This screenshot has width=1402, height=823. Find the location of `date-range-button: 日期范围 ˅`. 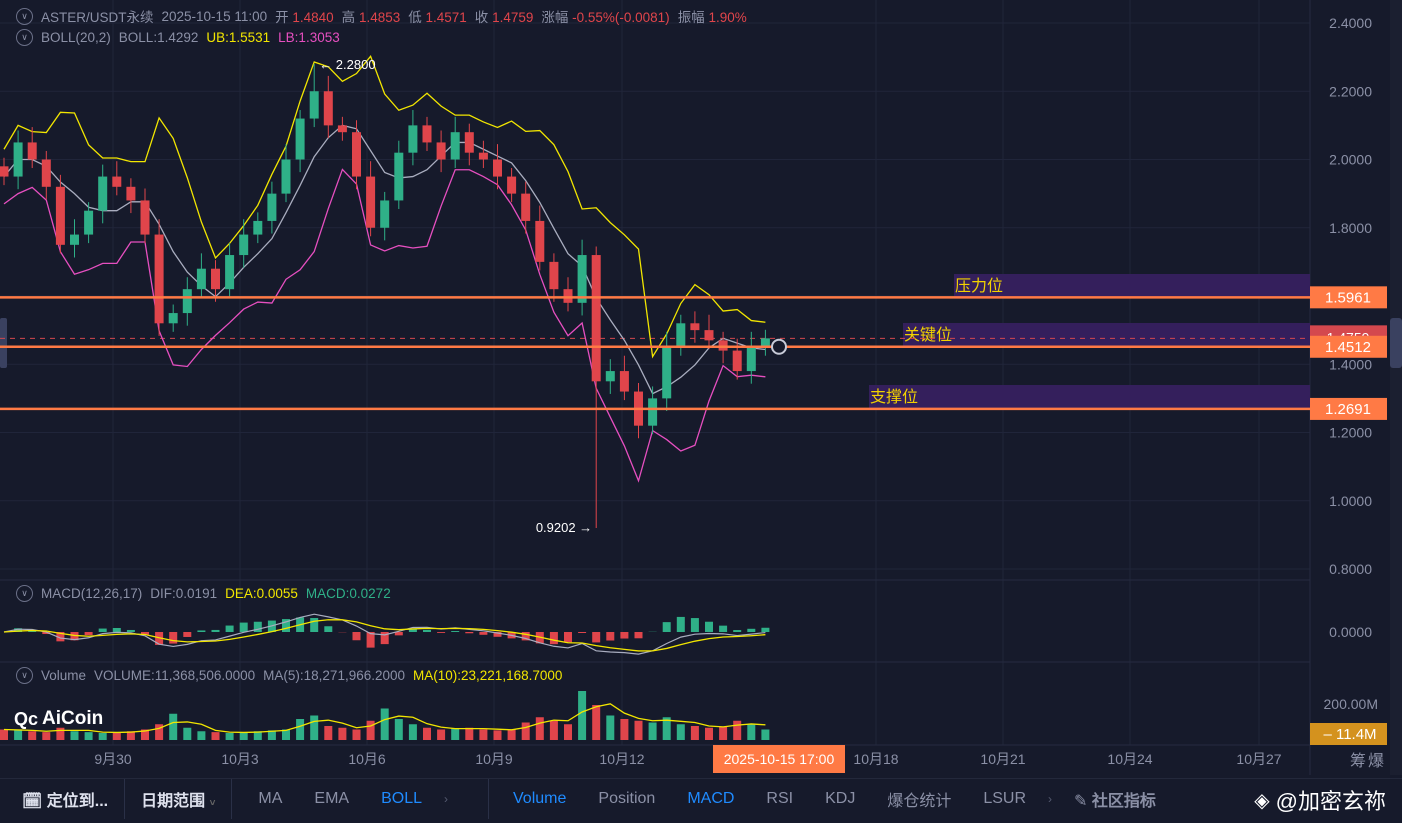

date-range-button: 日期范围 ˅ is located at coordinates (178, 799).